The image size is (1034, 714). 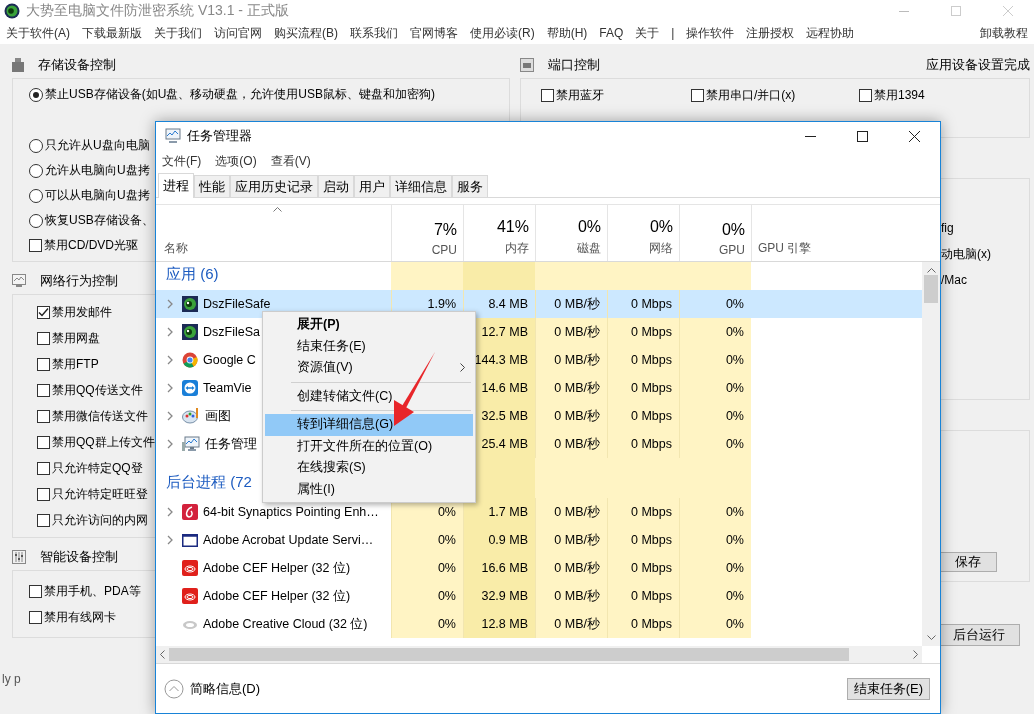 What do you see at coordinates (231, 444) in the screenshot?
I see `process-name: 任务管理` at bounding box center [231, 444].